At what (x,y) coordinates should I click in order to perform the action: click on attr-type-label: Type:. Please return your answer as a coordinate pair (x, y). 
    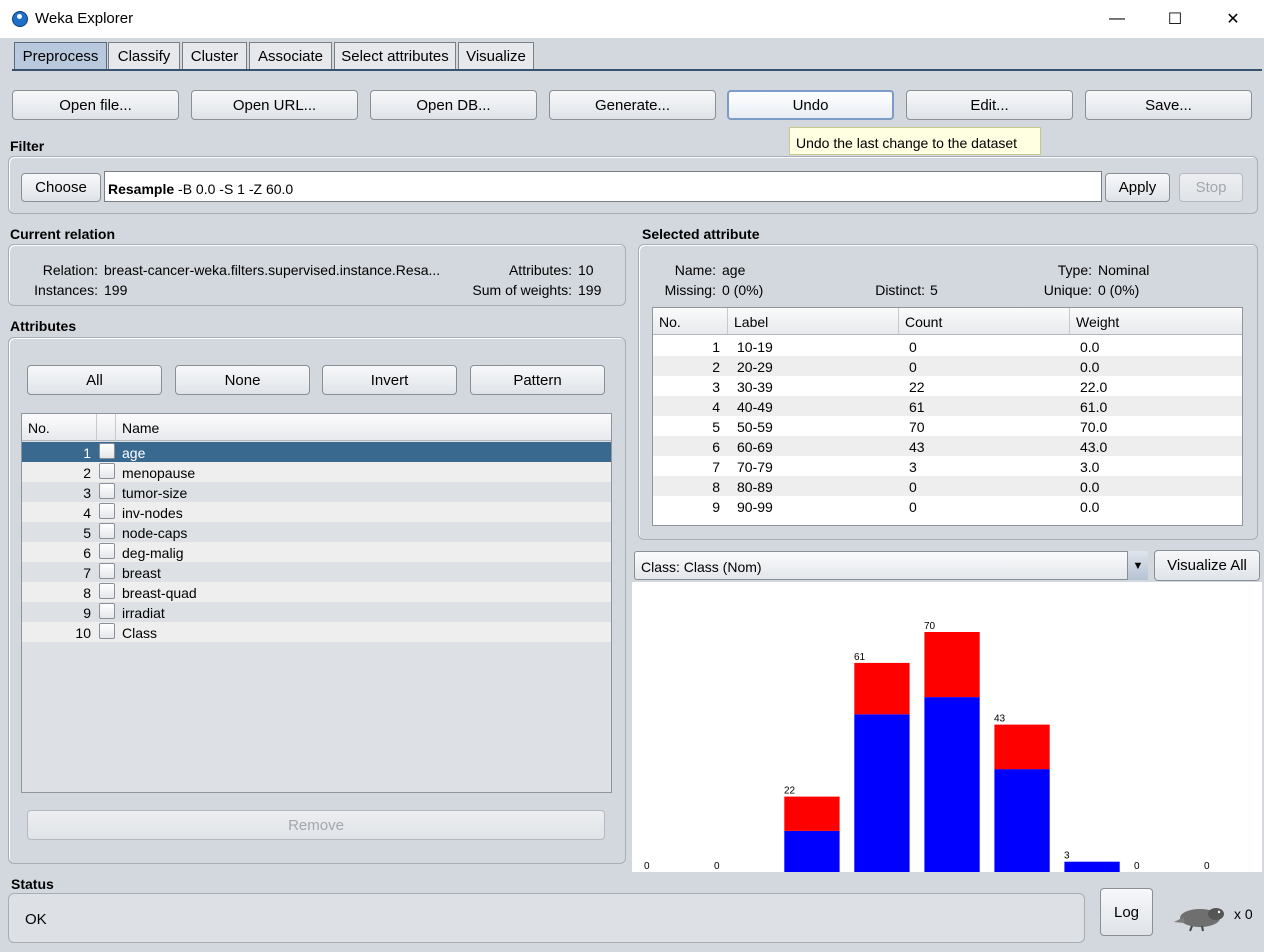
    Looking at the image, I should click on (1074, 270).